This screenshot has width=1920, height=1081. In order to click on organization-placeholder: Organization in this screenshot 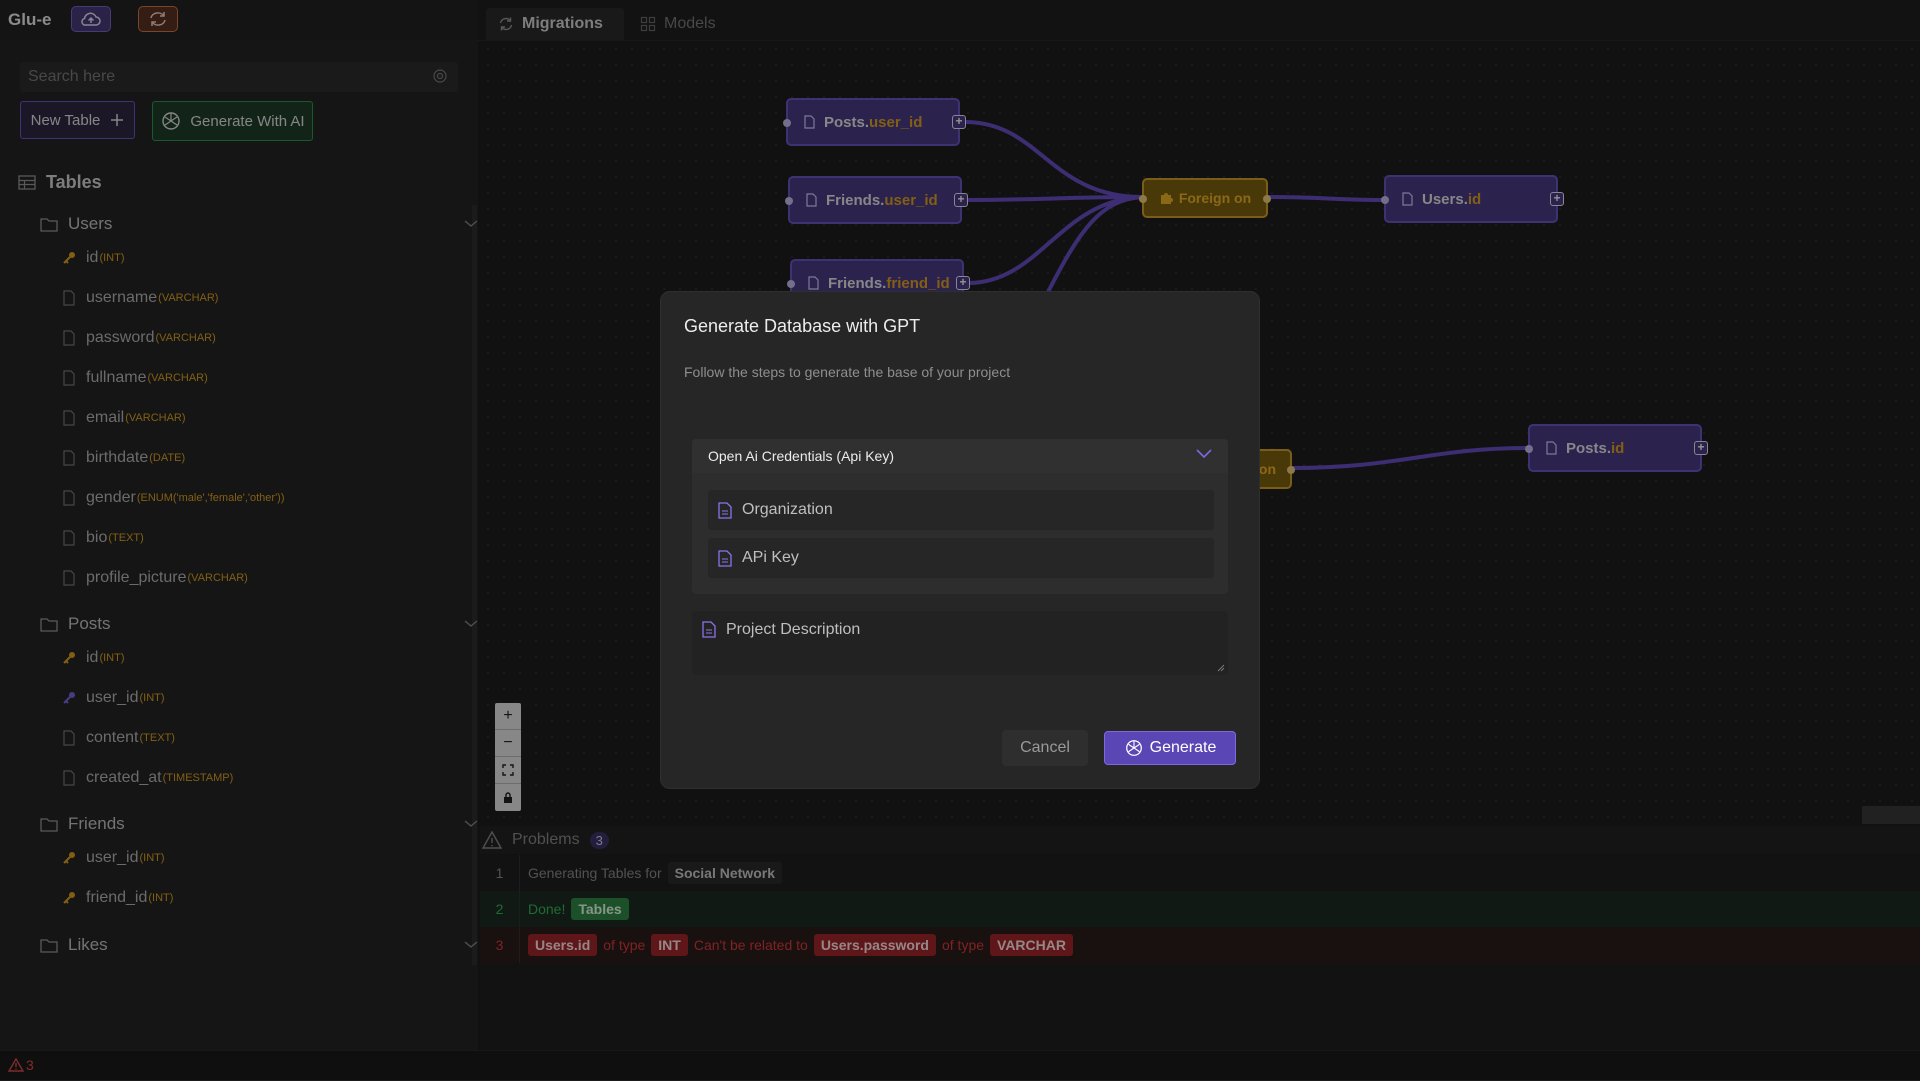, I will do `click(787, 509)`.